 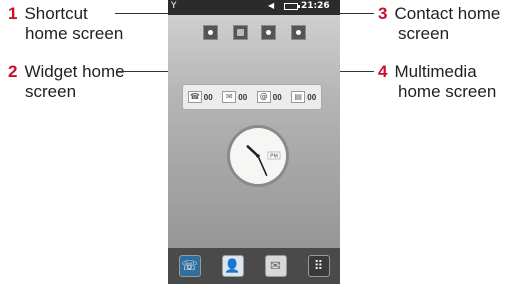 I want to click on analog-clock-widget: PM, so click(x=258, y=156).